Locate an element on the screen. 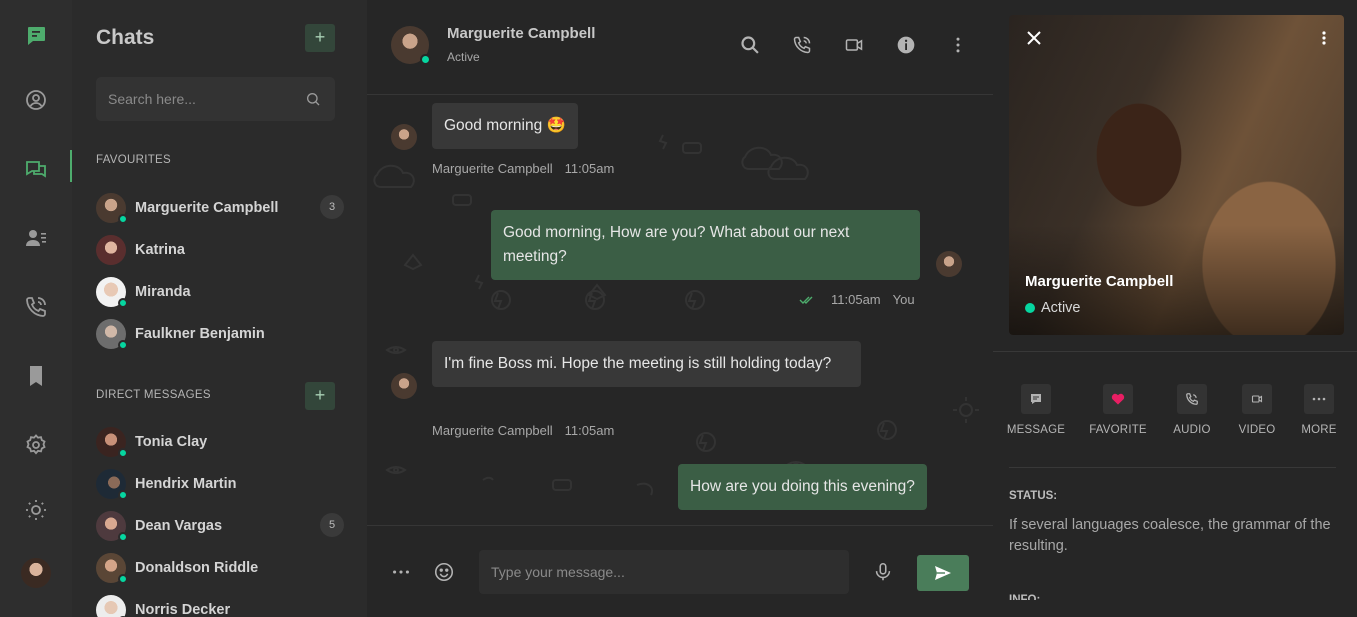 The height and width of the screenshot is (617, 1357). conversation-more-button is located at coordinates (958, 45).